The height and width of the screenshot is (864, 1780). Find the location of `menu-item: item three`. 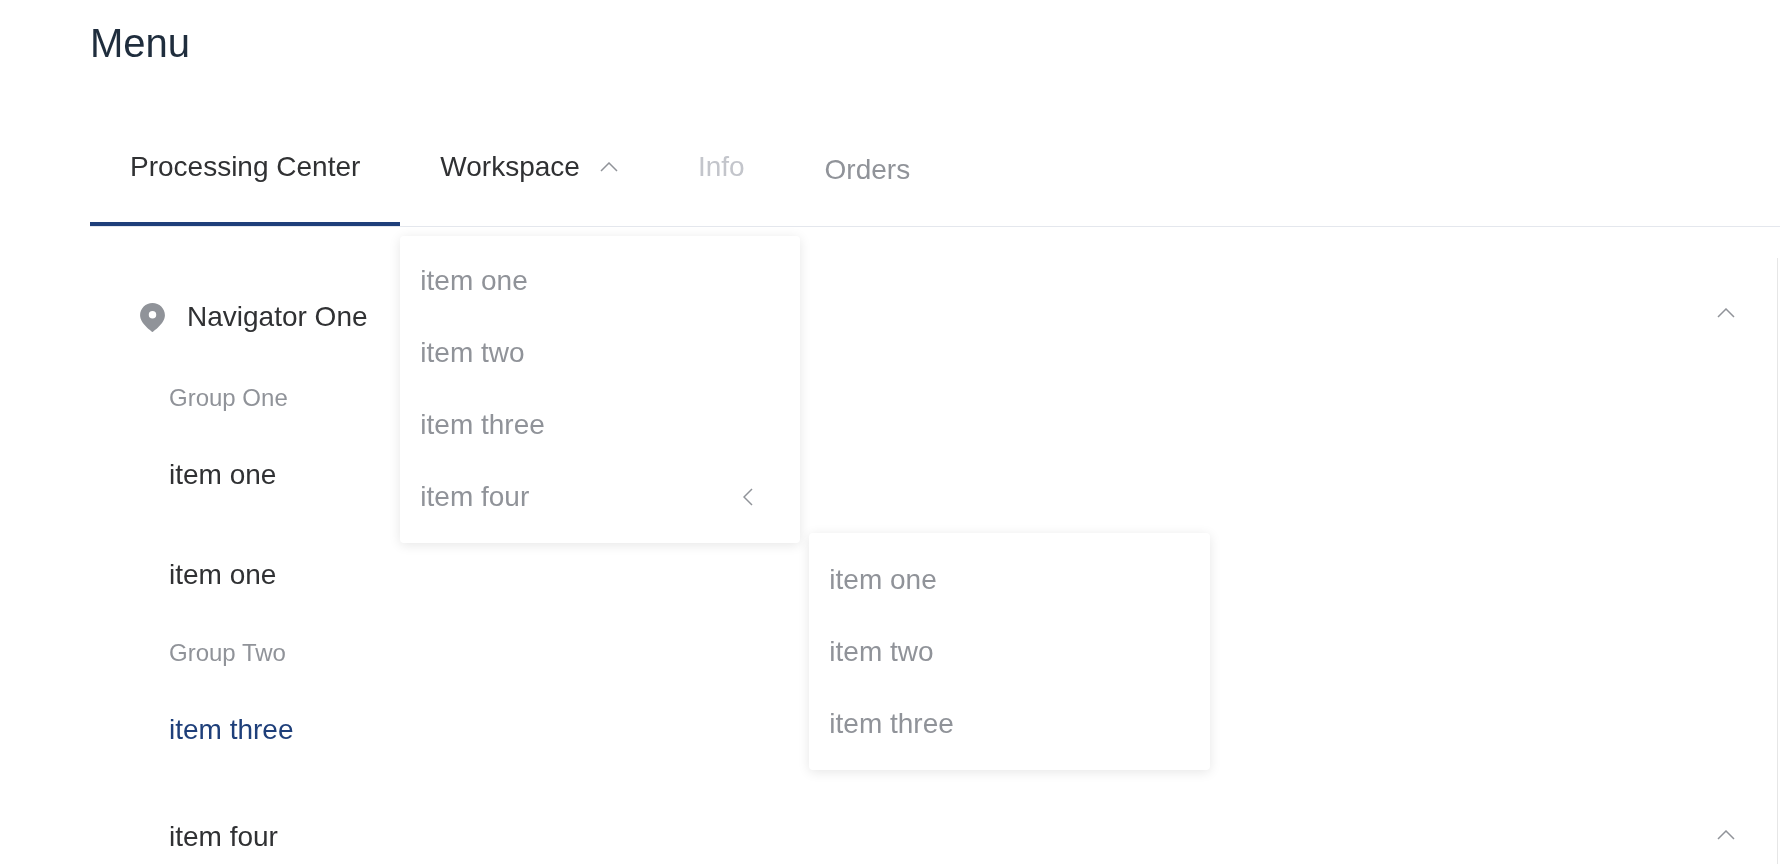

menu-item: item three is located at coordinates (231, 730).